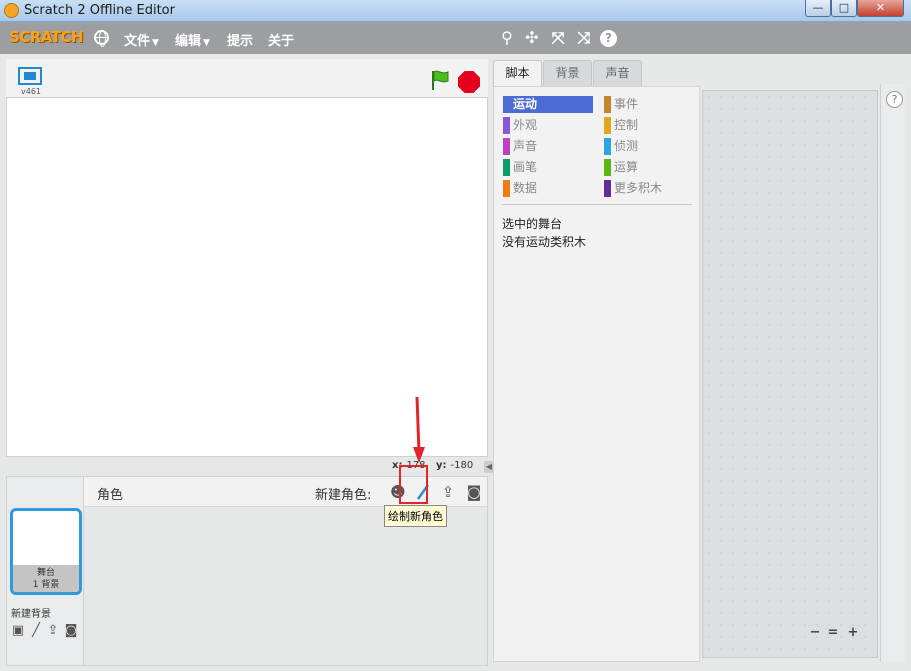 This screenshot has height=671, width=911. I want to click on menu-about: 关于, so click(281, 39).